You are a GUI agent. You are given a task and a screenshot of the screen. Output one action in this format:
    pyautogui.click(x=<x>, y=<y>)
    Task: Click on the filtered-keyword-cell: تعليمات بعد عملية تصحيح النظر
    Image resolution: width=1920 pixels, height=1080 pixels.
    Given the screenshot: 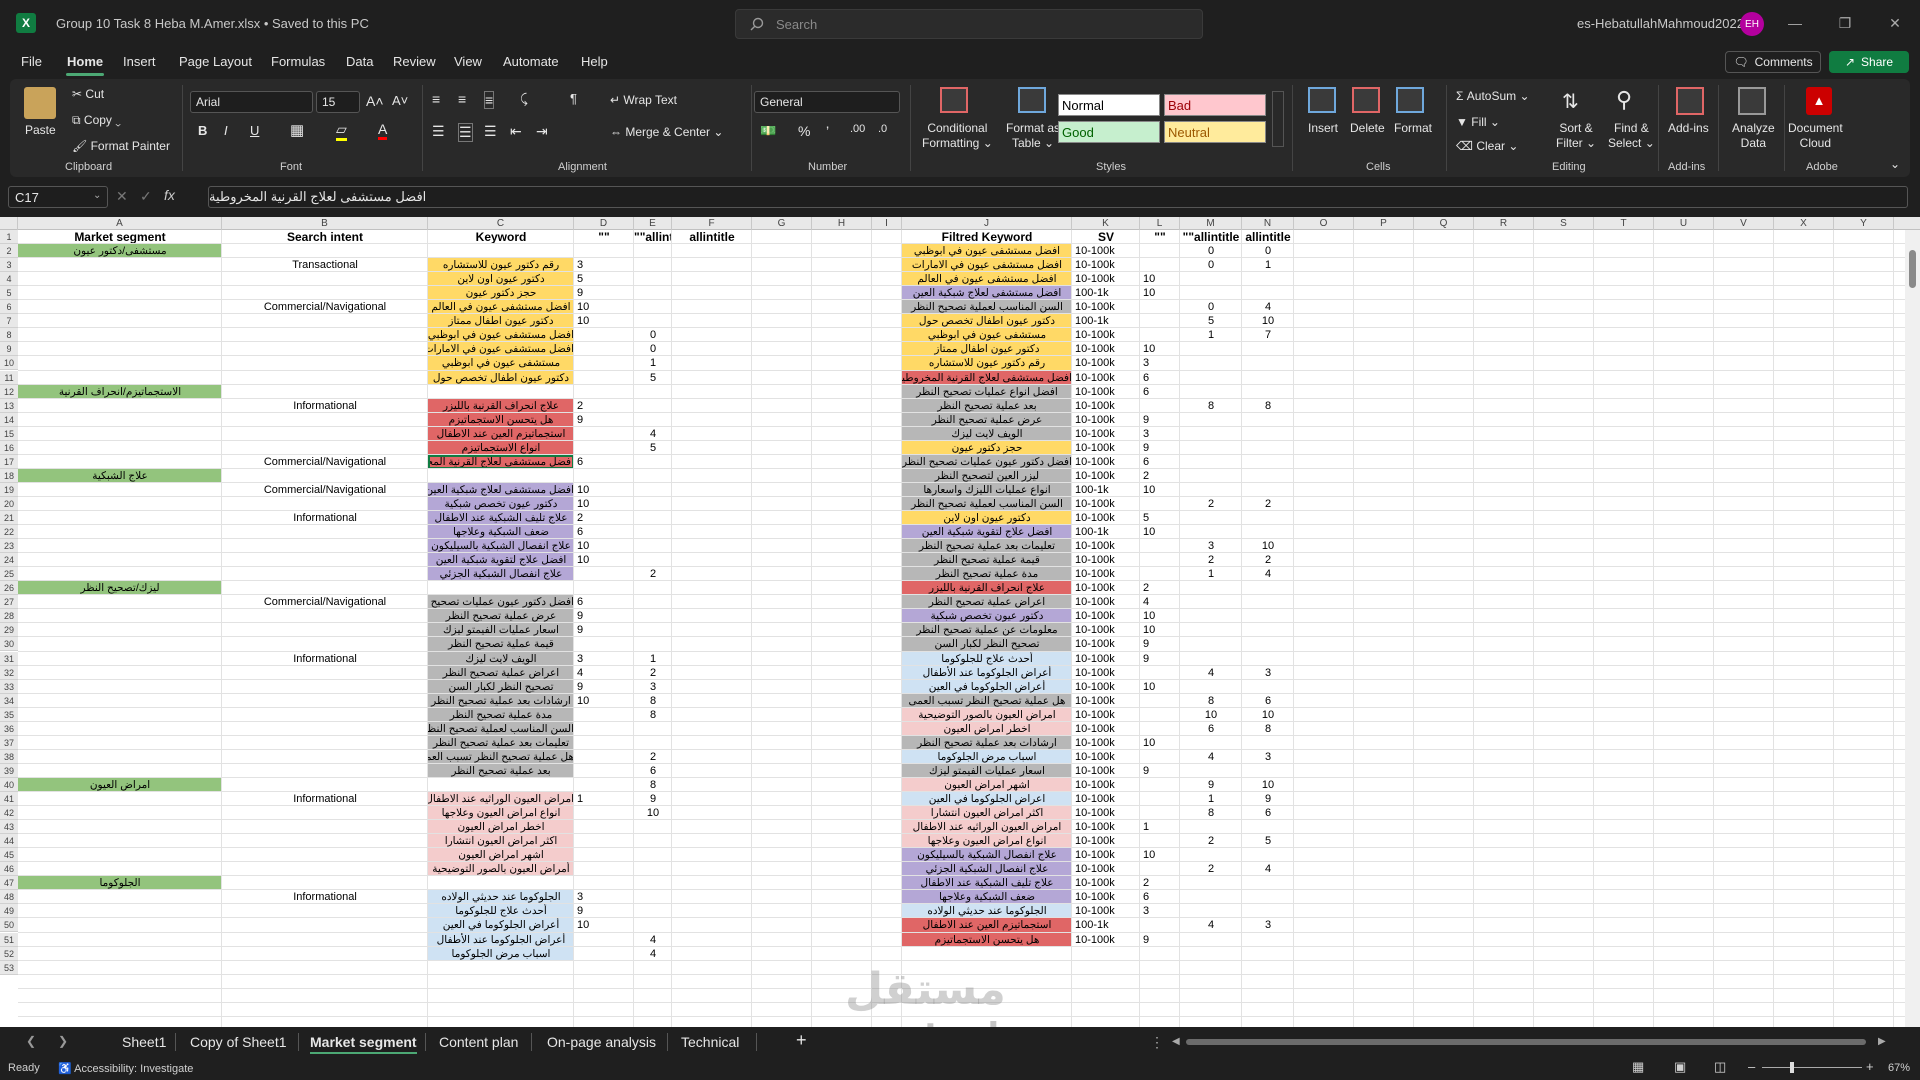 What is the action you would take?
    pyautogui.click(x=987, y=546)
    